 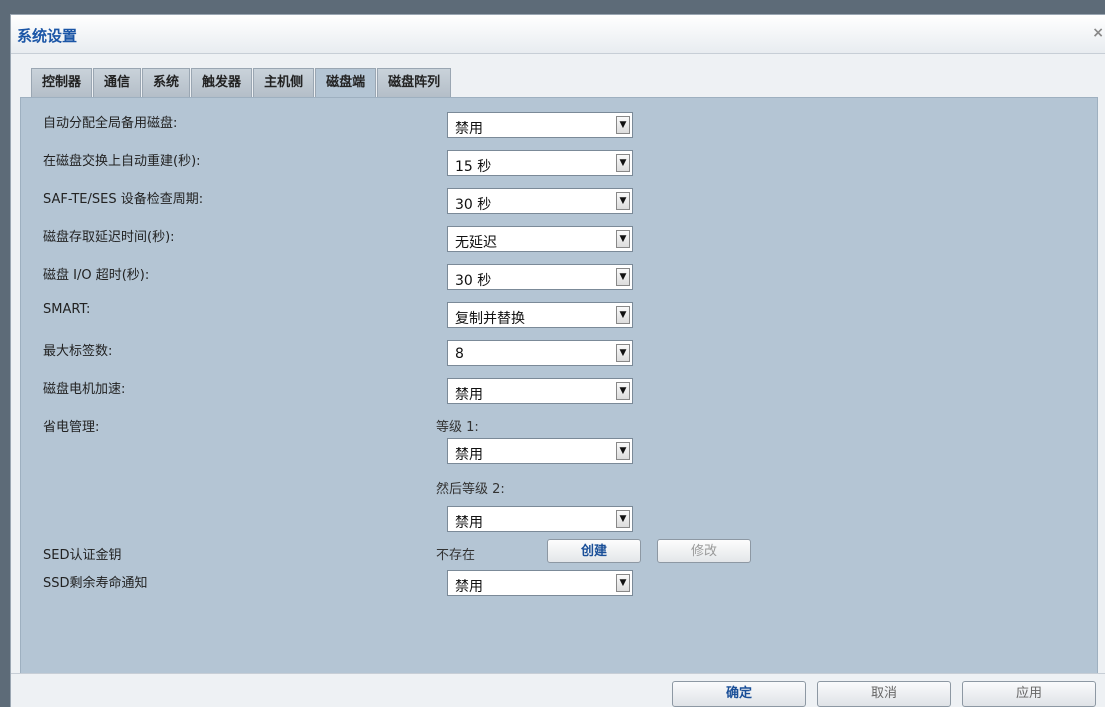 What do you see at coordinates (62, 82) in the screenshot?
I see `tab-controller: 控制器` at bounding box center [62, 82].